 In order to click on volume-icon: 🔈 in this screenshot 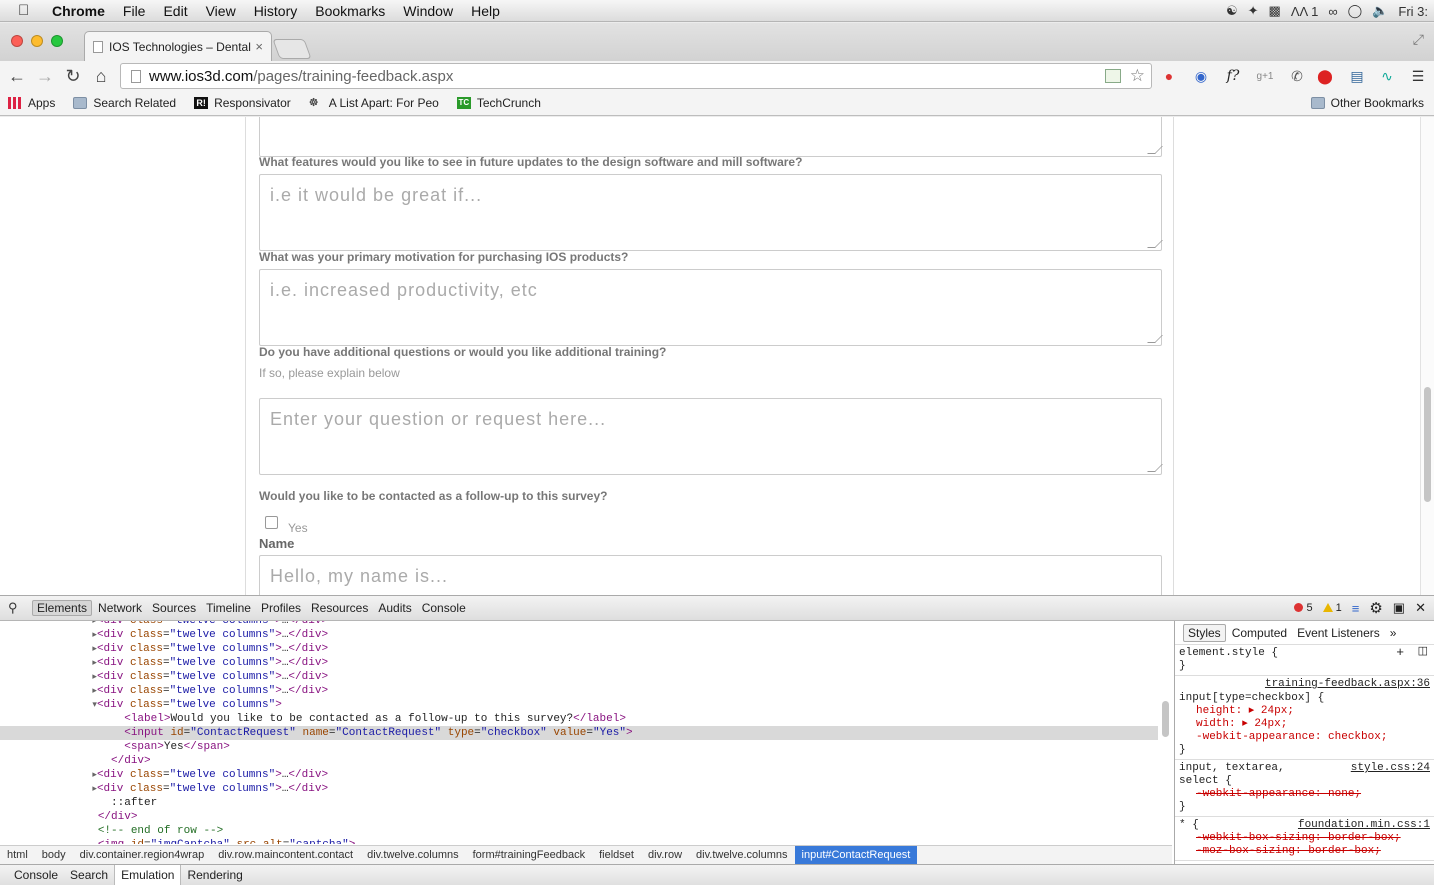, I will do `click(1380, 11)`.